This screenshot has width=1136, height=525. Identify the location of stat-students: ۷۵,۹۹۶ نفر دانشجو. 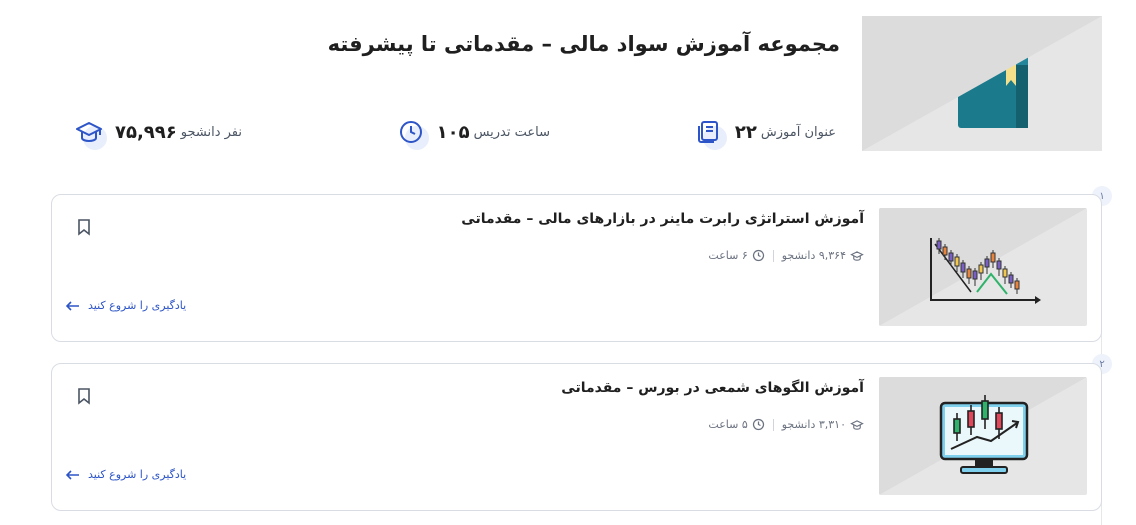
(156, 132).